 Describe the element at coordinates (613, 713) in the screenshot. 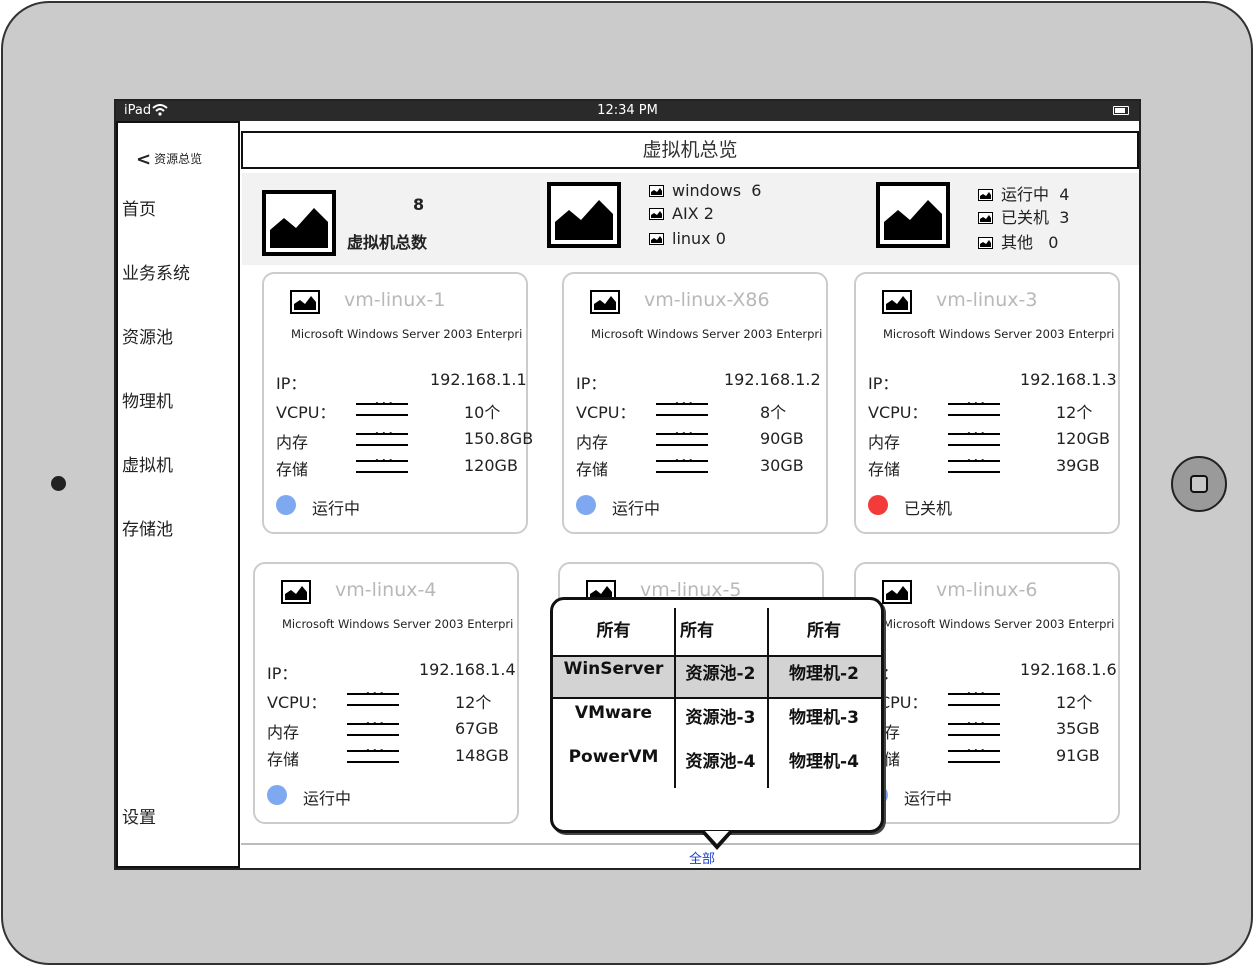

I see `picker-option: VMware` at that location.